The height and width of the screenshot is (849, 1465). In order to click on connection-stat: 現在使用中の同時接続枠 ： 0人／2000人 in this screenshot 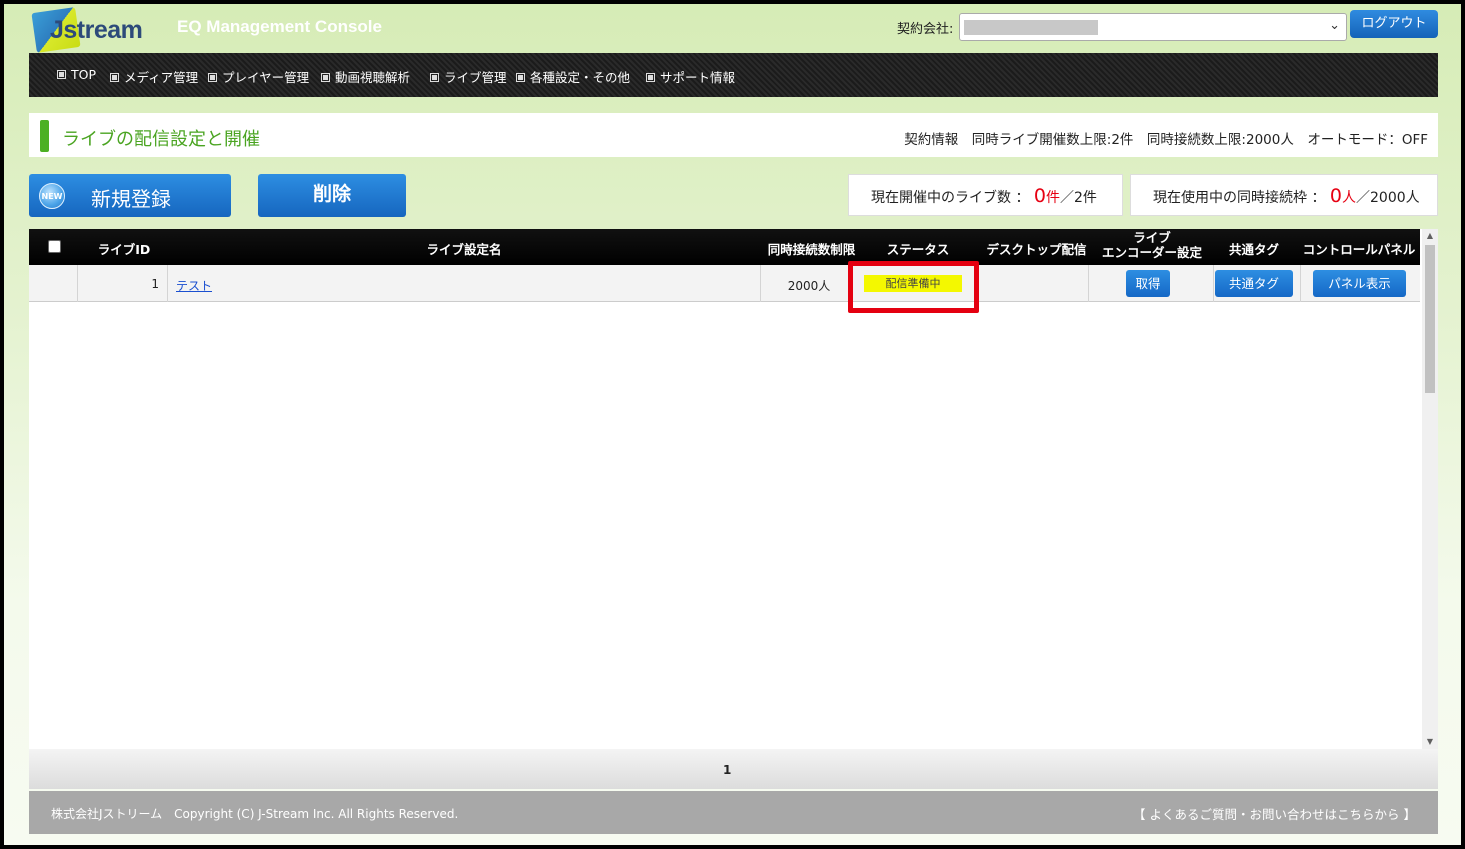, I will do `click(1284, 195)`.